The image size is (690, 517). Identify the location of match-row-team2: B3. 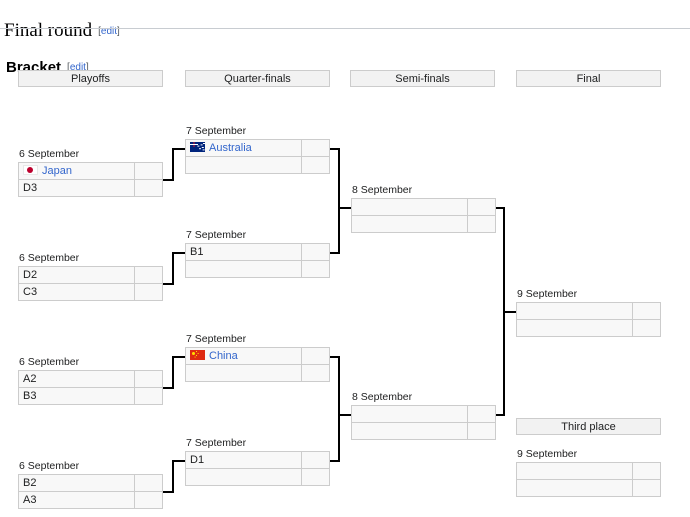
(90, 396).